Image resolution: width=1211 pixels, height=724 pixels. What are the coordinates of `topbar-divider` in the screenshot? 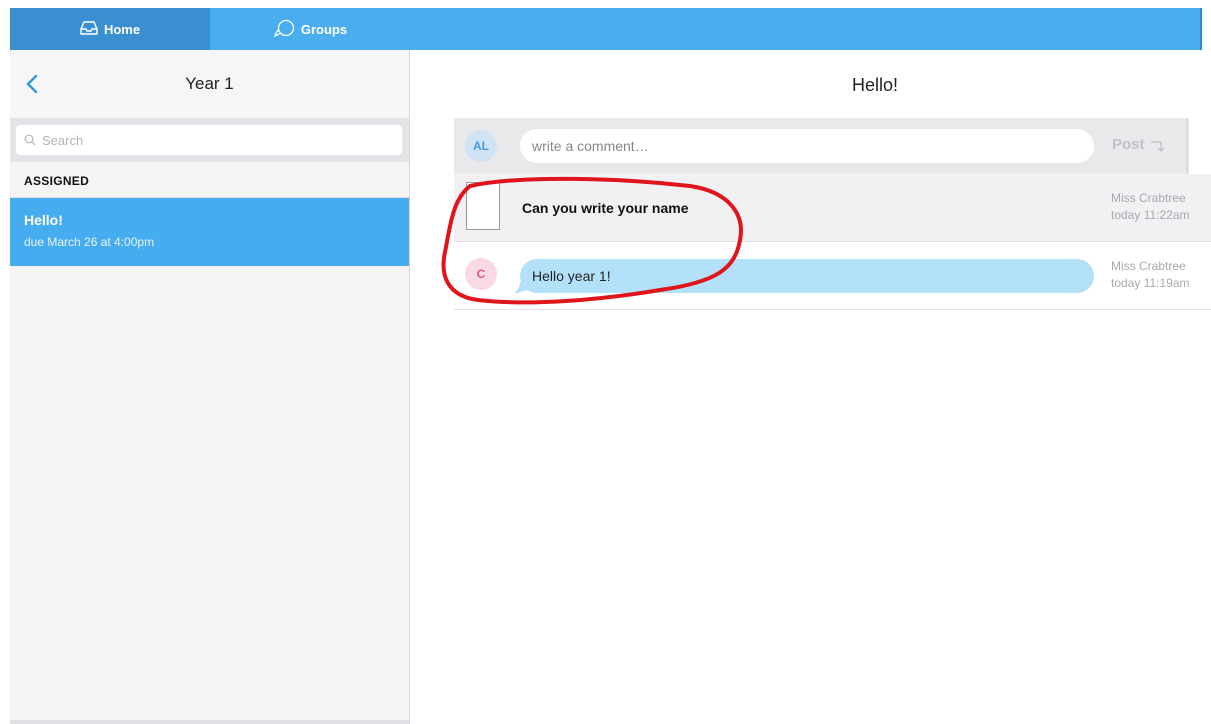 It's located at (1201, 29).